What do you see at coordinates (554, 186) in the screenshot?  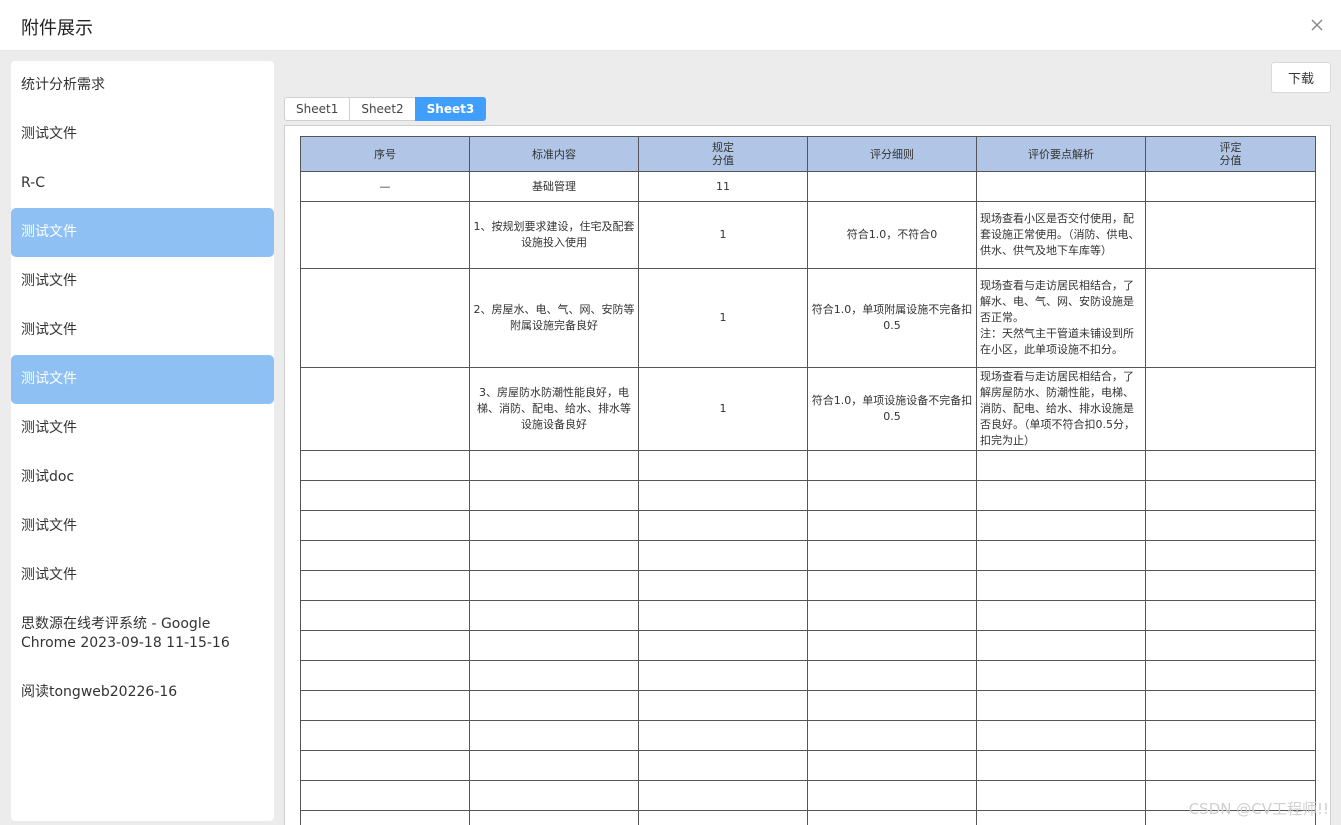 I see `table-cell: 基础管理` at bounding box center [554, 186].